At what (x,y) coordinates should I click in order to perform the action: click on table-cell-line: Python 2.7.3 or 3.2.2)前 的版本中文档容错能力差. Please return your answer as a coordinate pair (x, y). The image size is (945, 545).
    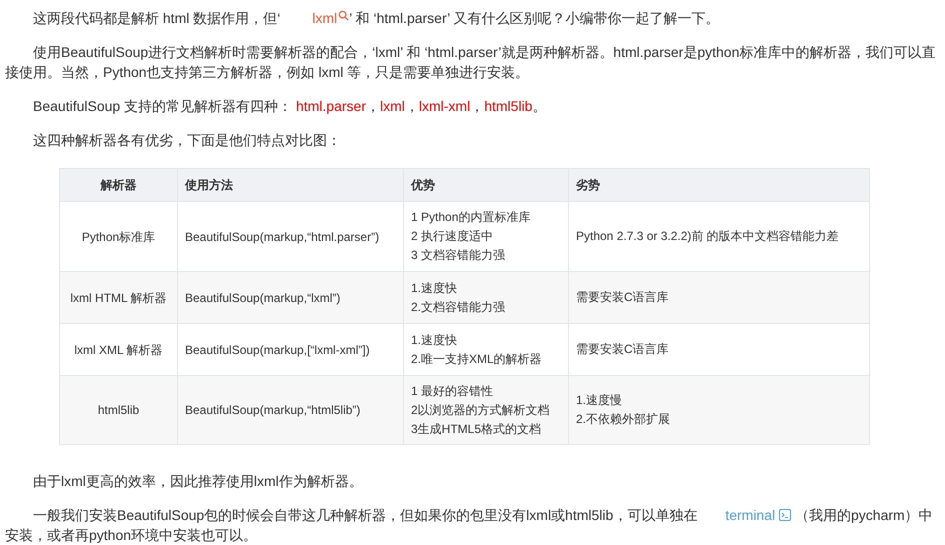
    Looking at the image, I should click on (708, 236).